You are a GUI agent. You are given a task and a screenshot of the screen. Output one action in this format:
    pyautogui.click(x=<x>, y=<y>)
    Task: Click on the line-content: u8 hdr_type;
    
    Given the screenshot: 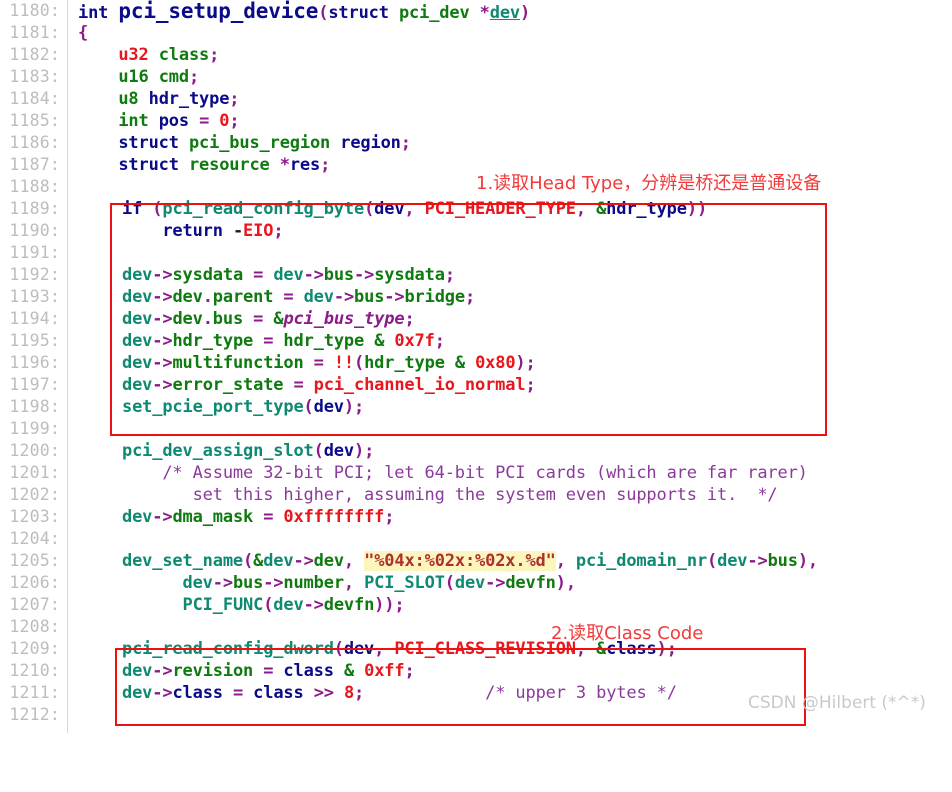 What is the action you would take?
    pyautogui.click(x=158, y=99)
    